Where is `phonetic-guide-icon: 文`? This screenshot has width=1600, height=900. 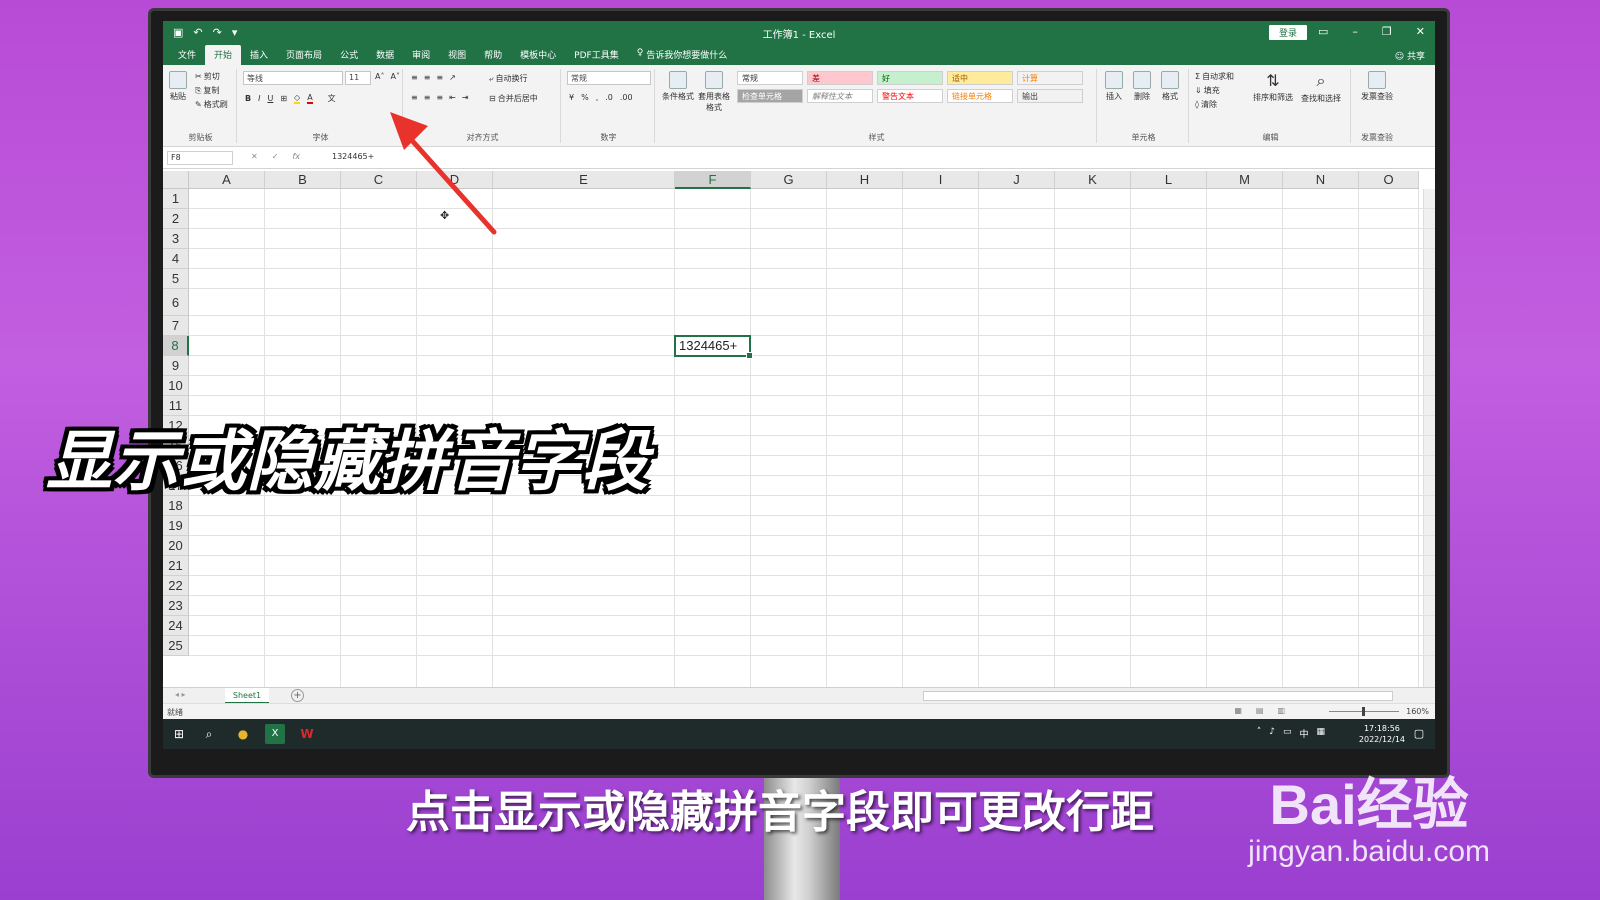
phonetic-guide-icon: 文 is located at coordinates (332, 98).